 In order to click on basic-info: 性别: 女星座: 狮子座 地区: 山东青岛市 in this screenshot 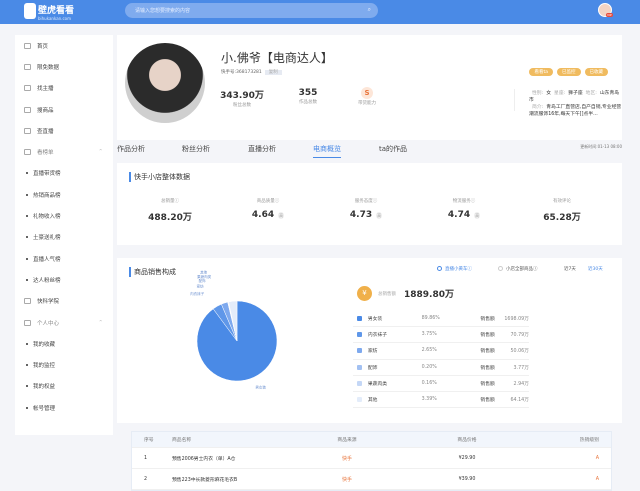, I will do `click(575, 96)`.